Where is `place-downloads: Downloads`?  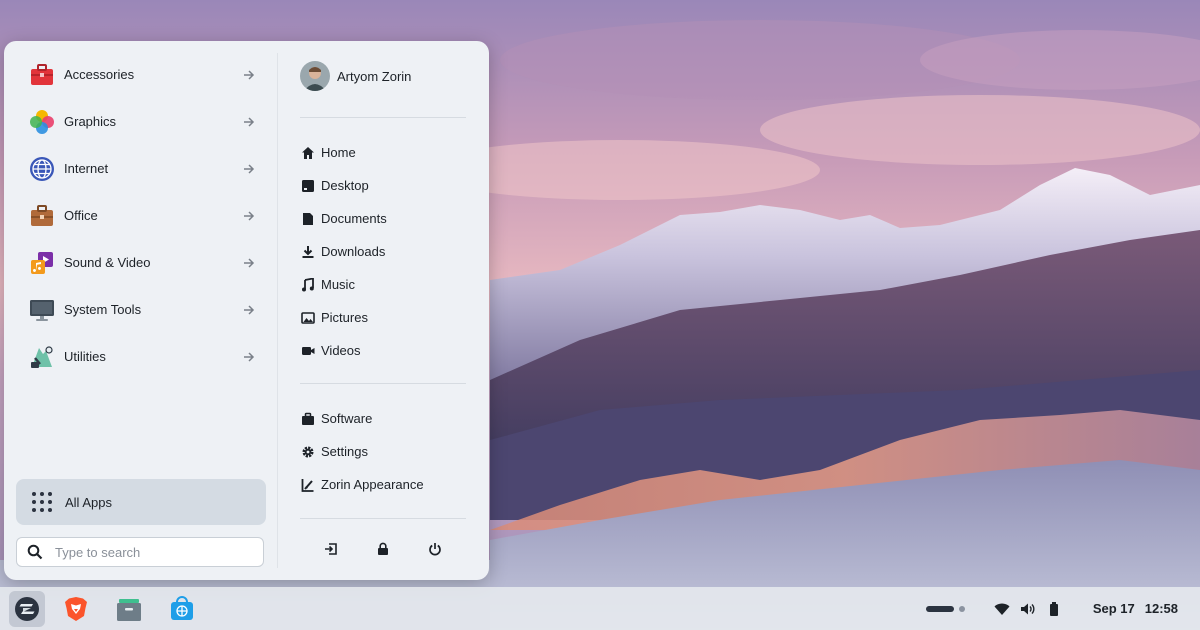
place-downloads: Downloads is located at coordinates (385, 251).